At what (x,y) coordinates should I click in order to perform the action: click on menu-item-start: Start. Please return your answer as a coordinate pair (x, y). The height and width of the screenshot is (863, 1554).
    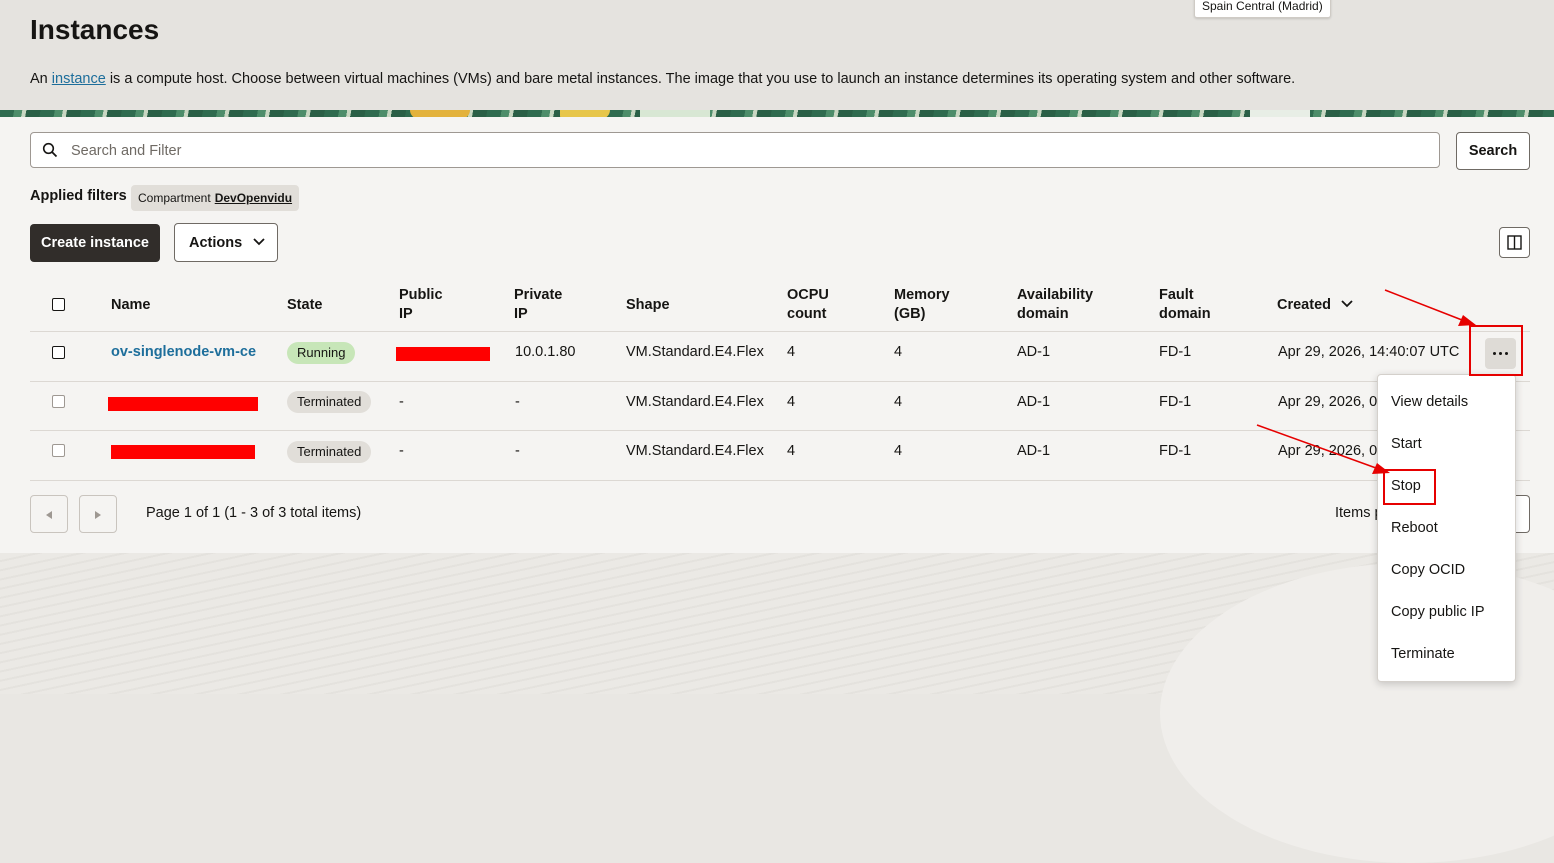
    Looking at the image, I should click on (1406, 444).